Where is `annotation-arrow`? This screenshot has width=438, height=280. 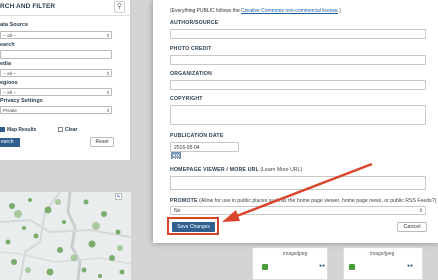 annotation-arrow is located at coordinates (297, 192).